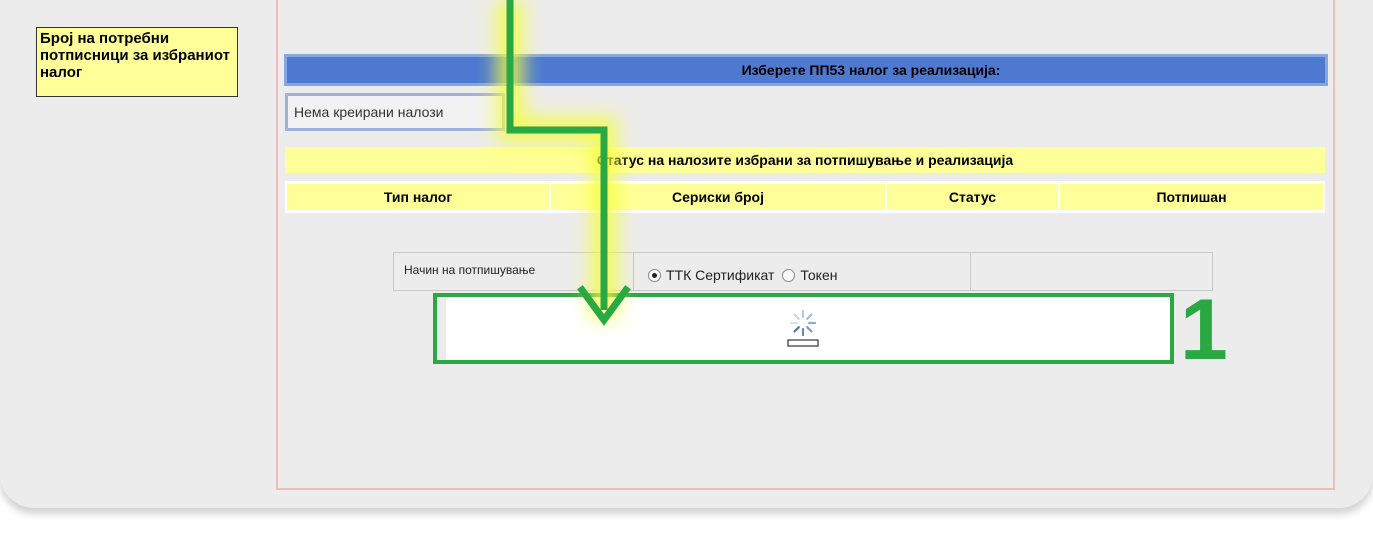  Describe the element at coordinates (718, 197) in the screenshot. I see `column-header-serial-number: Сериски број` at that location.